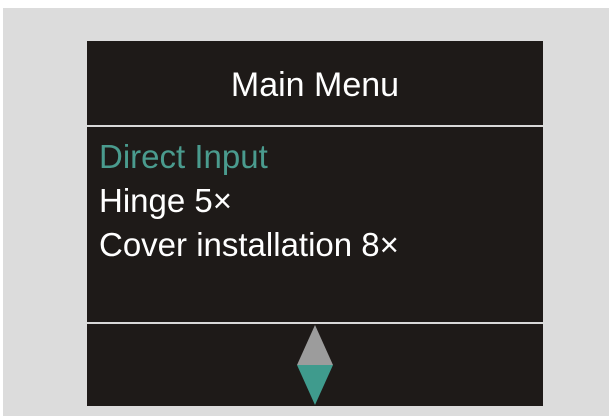  What do you see at coordinates (249, 245) in the screenshot?
I see `menu-item-cover-installation: Cover installation 8×` at bounding box center [249, 245].